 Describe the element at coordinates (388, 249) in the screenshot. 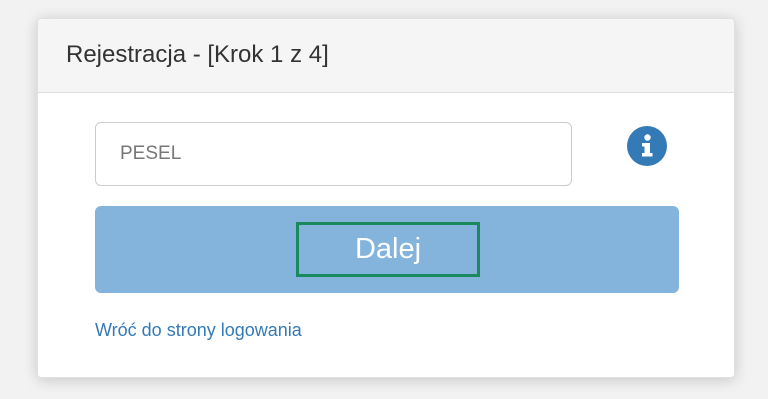

I see `next-button-label: Dalej` at that location.